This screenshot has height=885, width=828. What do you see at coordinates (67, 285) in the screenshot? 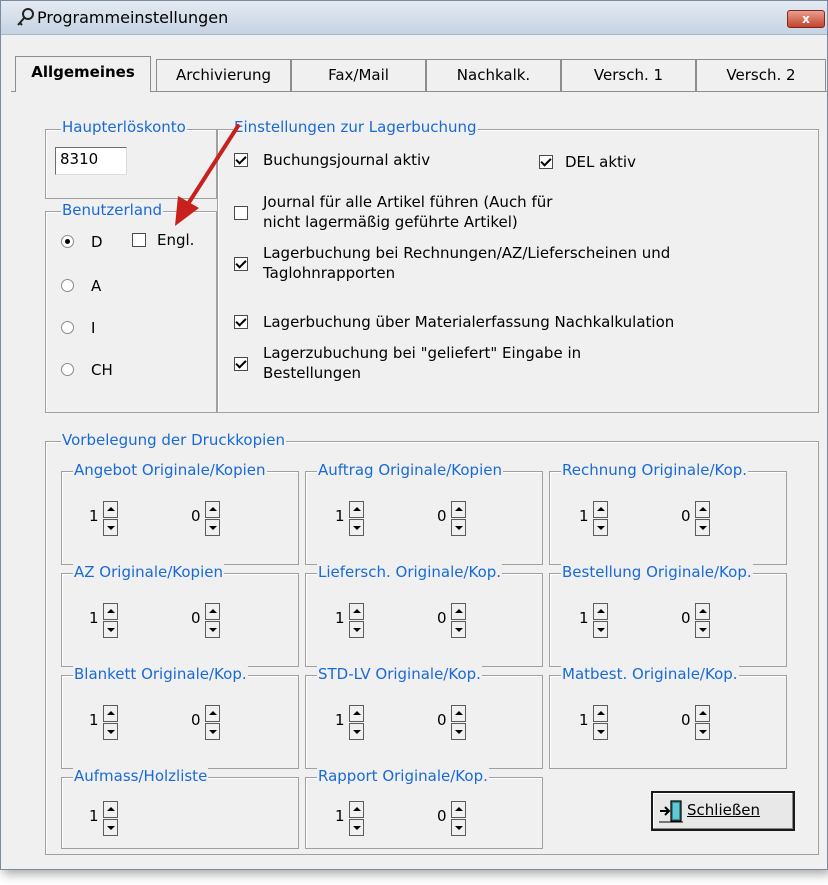
I see `radio-a` at bounding box center [67, 285].